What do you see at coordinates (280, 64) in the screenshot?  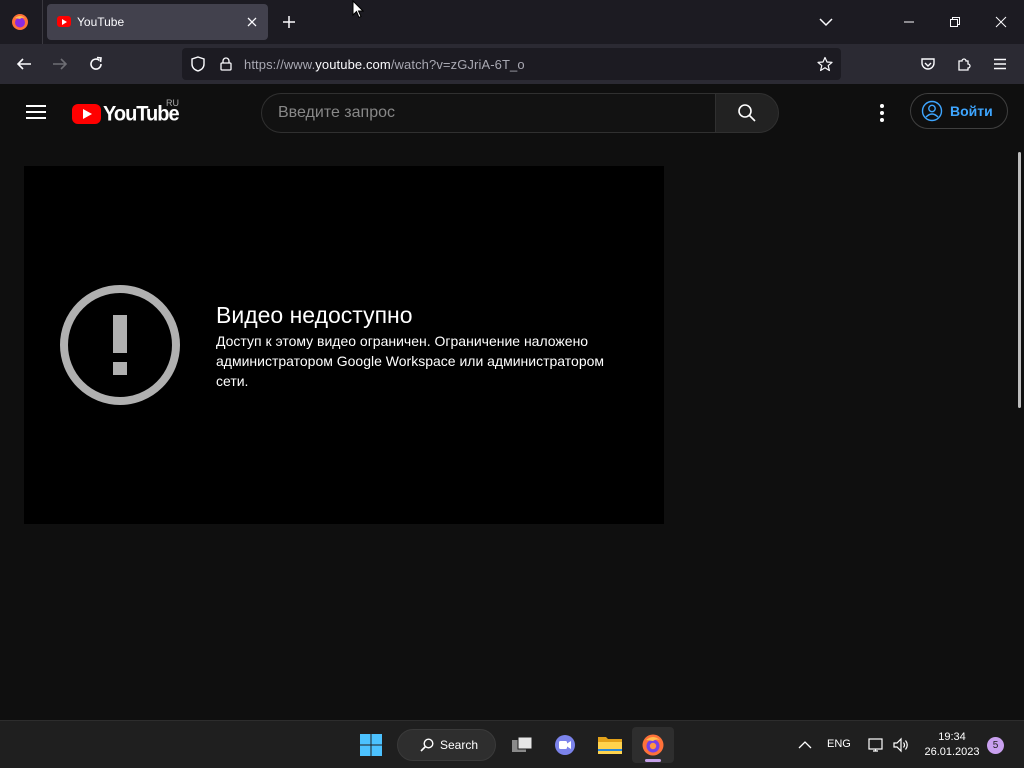 I see `url-prefix: https://www.` at bounding box center [280, 64].